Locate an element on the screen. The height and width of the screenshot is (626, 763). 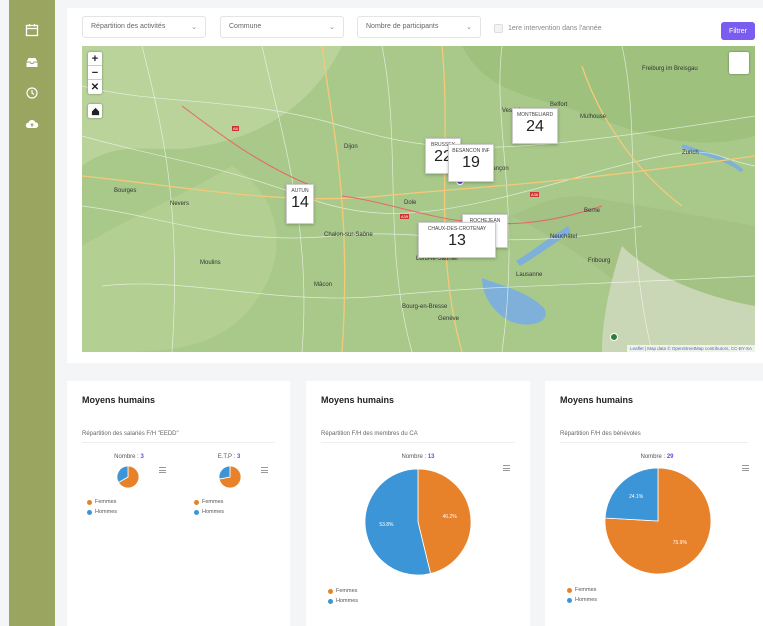
city-label: Bourges is located at coordinates (125, 191).